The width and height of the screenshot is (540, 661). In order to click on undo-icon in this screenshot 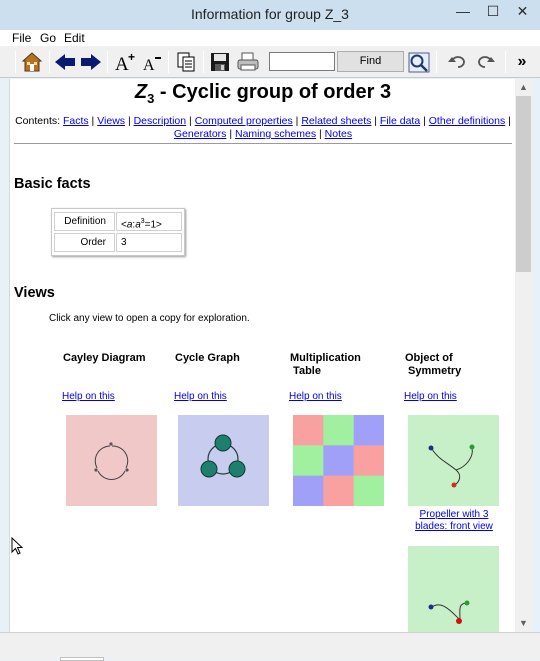, I will do `click(458, 62)`.